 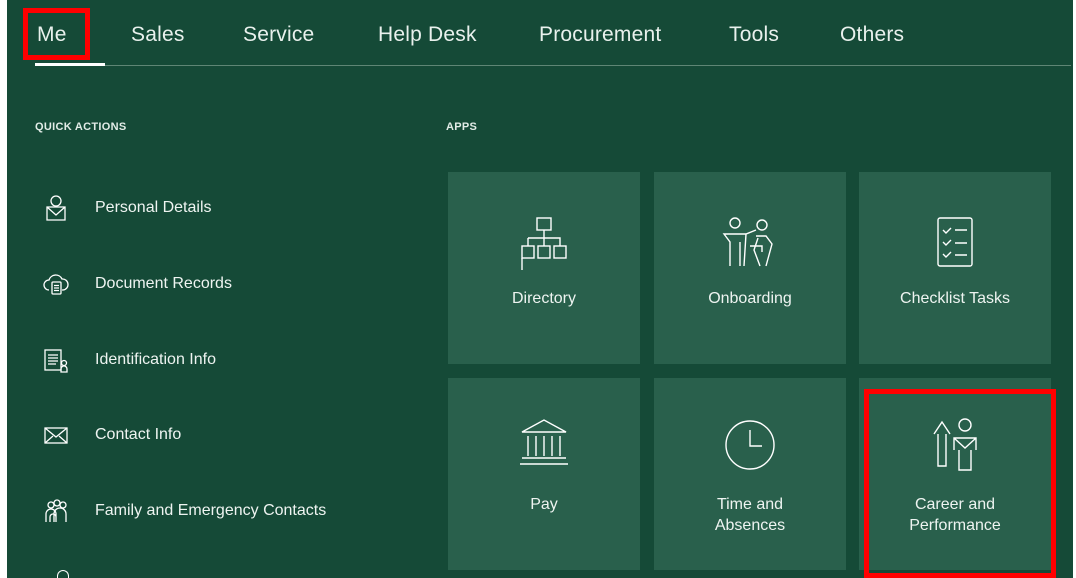 What do you see at coordinates (544, 442) in the screenshot?
I see `bank-icon` at bounding box center [544, 442].